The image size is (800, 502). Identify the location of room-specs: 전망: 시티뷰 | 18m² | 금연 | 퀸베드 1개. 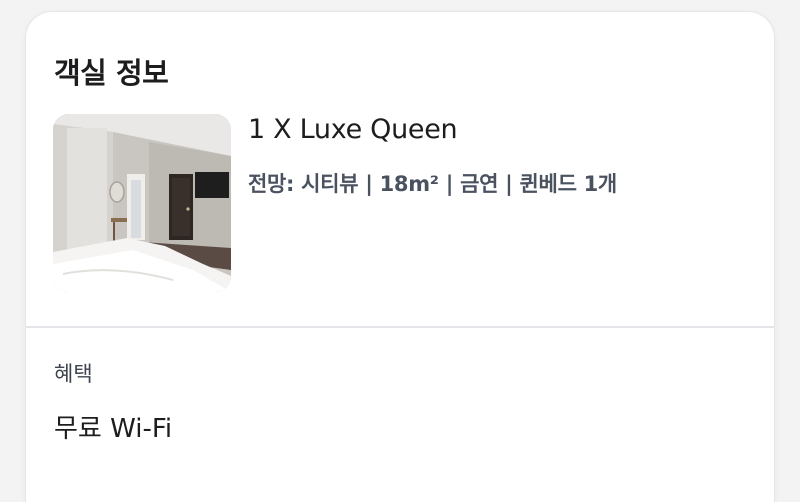
(432, 184).